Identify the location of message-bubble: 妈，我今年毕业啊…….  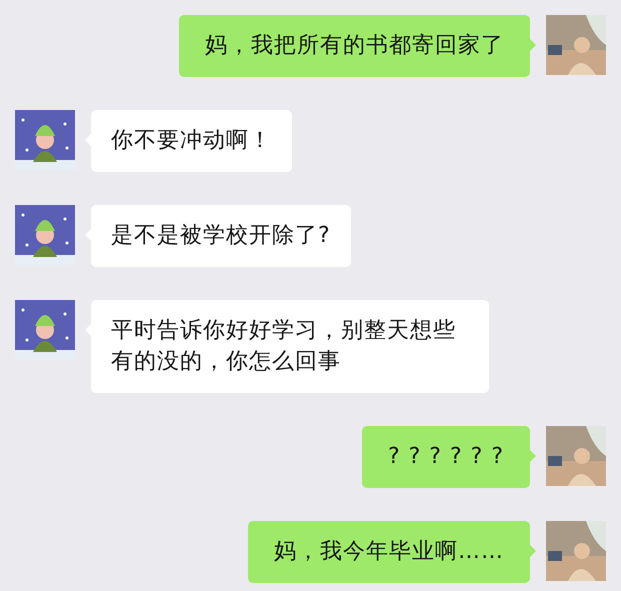
(389, 552).